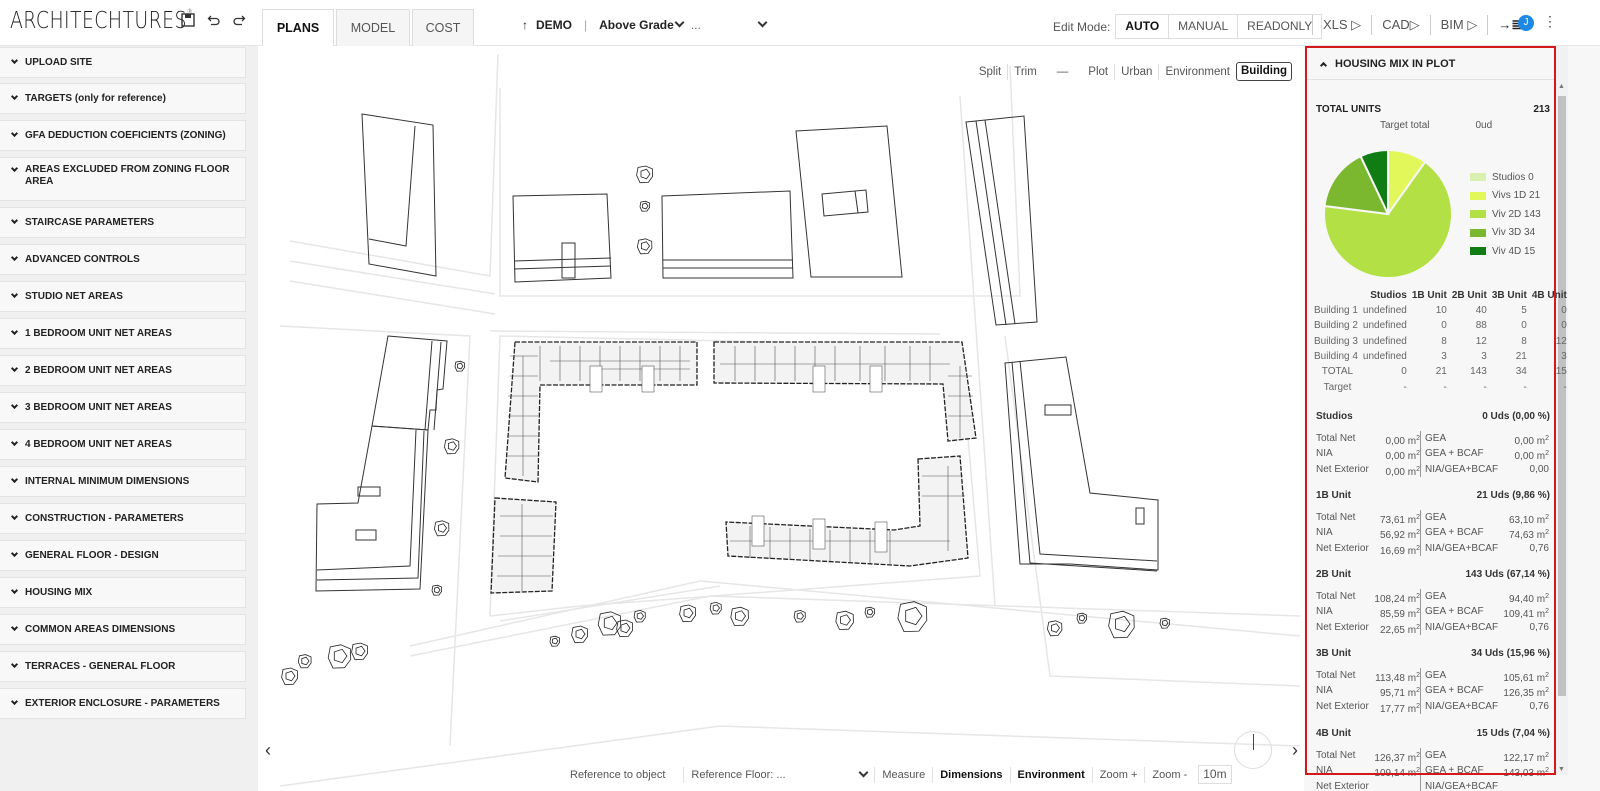 The height and width of the screenshot is (791, 1600). I want to click on scale-indicator: 10m, so click(1215, 774).